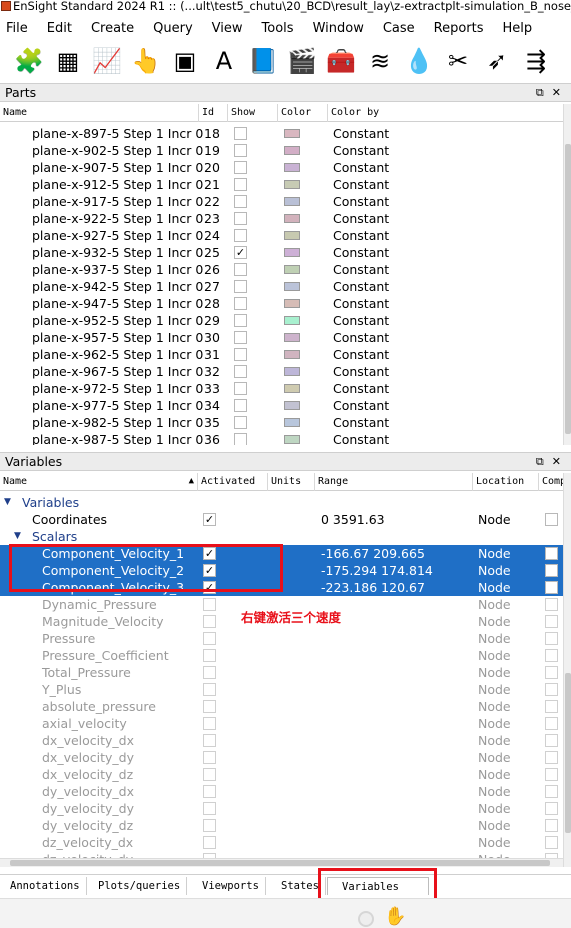  I want to click on menu-query: Query, so click(173, 28).